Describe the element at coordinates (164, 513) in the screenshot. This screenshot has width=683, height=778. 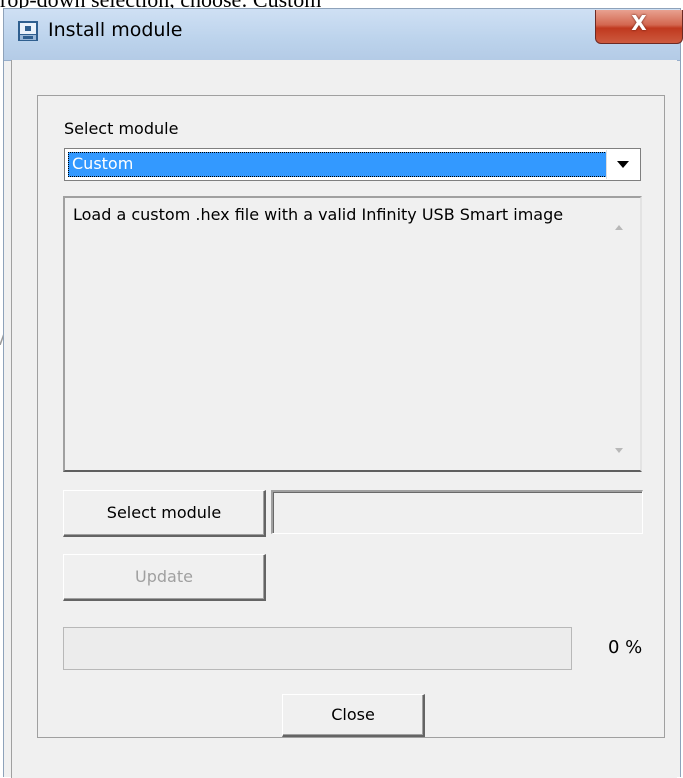
I see `select-module-button: Select module` at that location.